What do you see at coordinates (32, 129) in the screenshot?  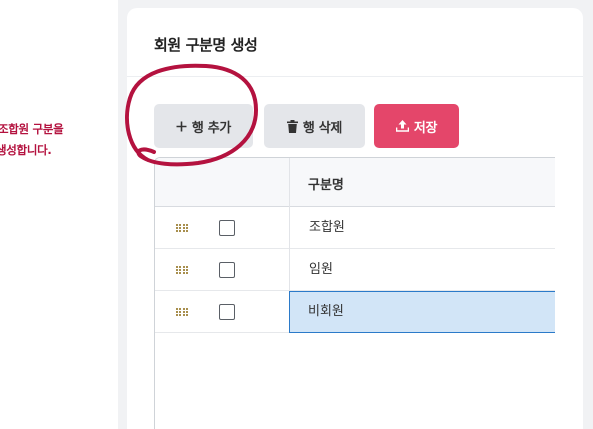 I see `annotation-line-1: 조합원 구분을` at bounding box center [32, 129].